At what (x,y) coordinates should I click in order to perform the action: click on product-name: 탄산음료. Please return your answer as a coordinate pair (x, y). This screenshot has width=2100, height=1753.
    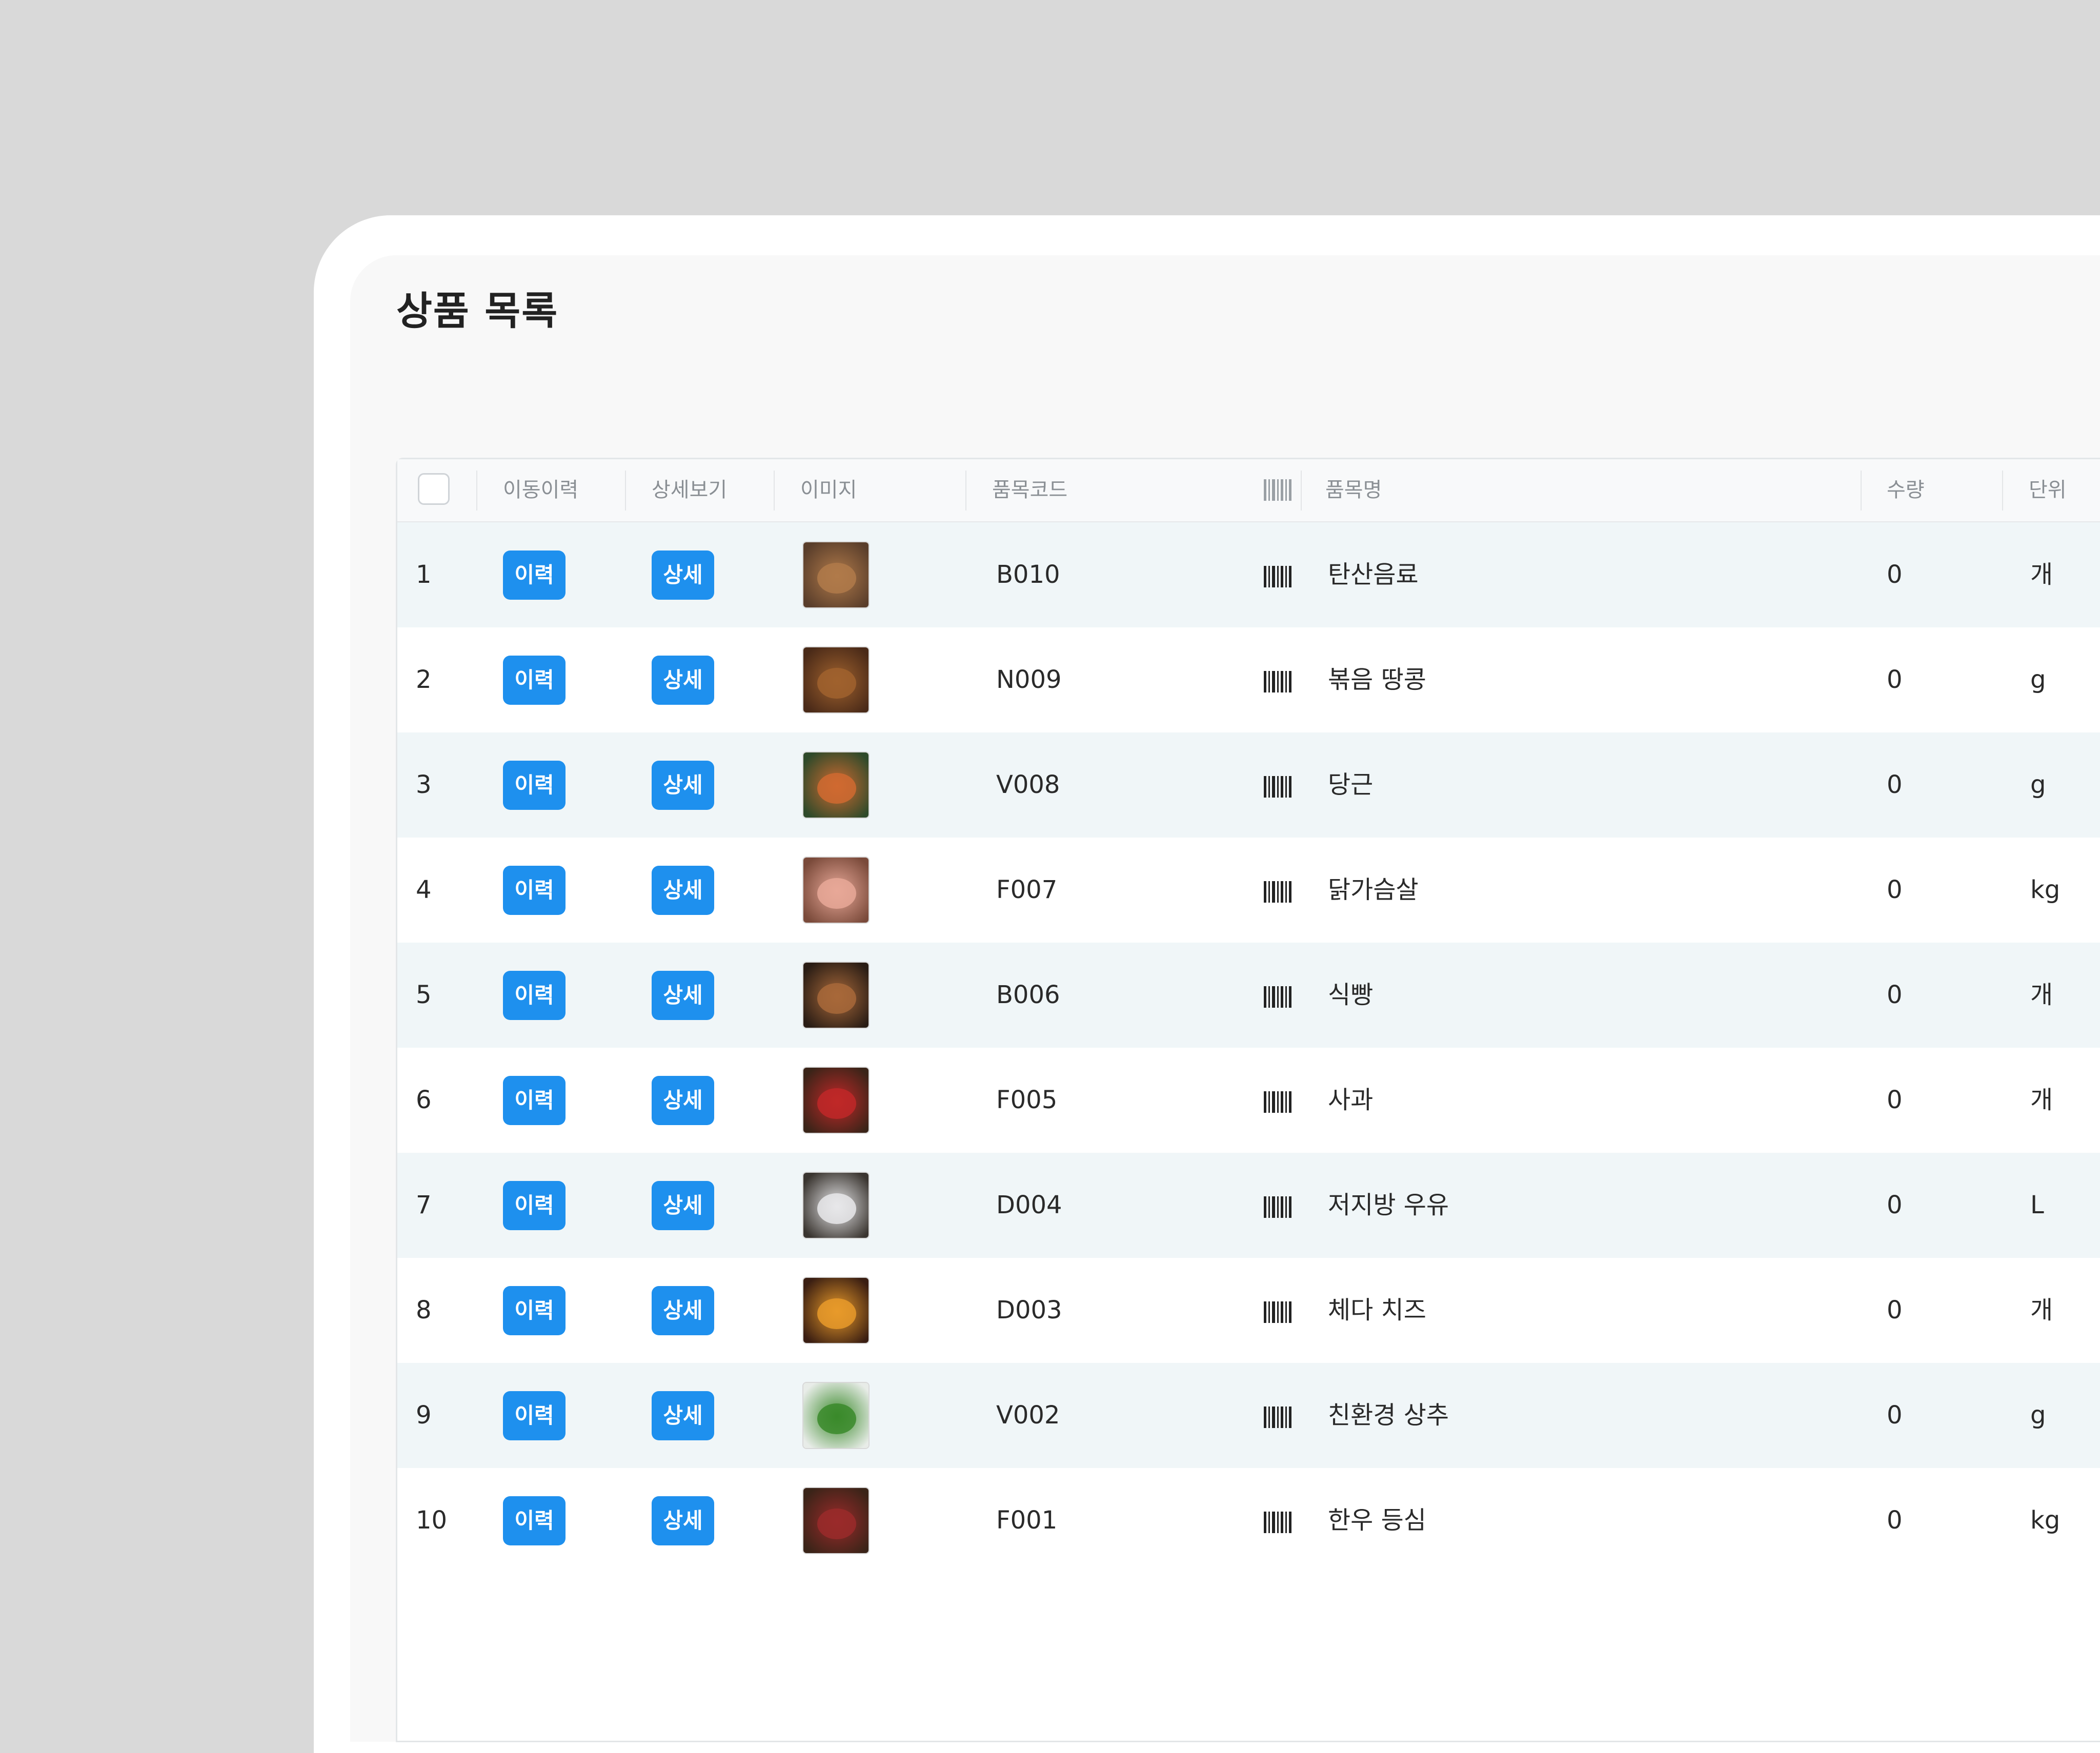
    Looking at the image, I should click on (1373, 574).